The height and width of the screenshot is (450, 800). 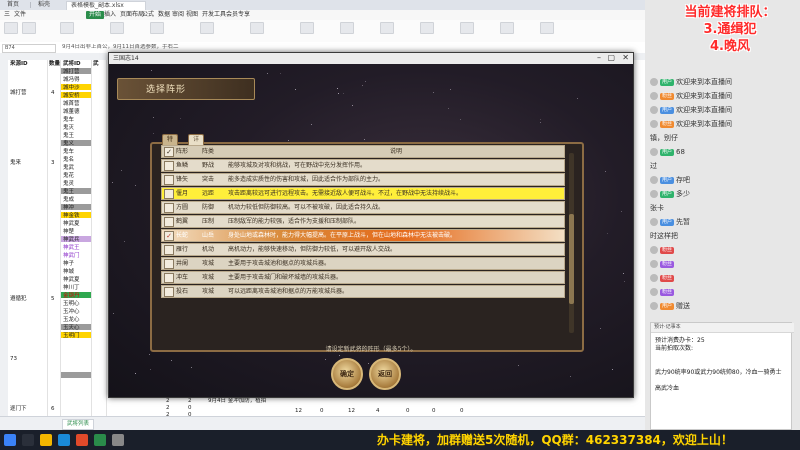 What do you see at coordinates (148, 15) in the screenshot?
I see `menu-formula: 公式` at bounding box center [148, 15].